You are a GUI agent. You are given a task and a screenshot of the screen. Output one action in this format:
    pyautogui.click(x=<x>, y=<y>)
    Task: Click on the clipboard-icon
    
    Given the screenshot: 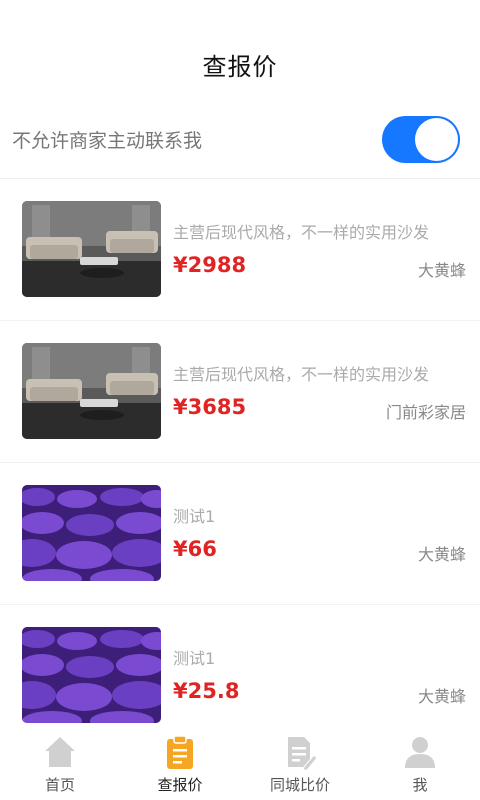 What is the action you would take?
    pyautogui.click(x=180, y=752)
    